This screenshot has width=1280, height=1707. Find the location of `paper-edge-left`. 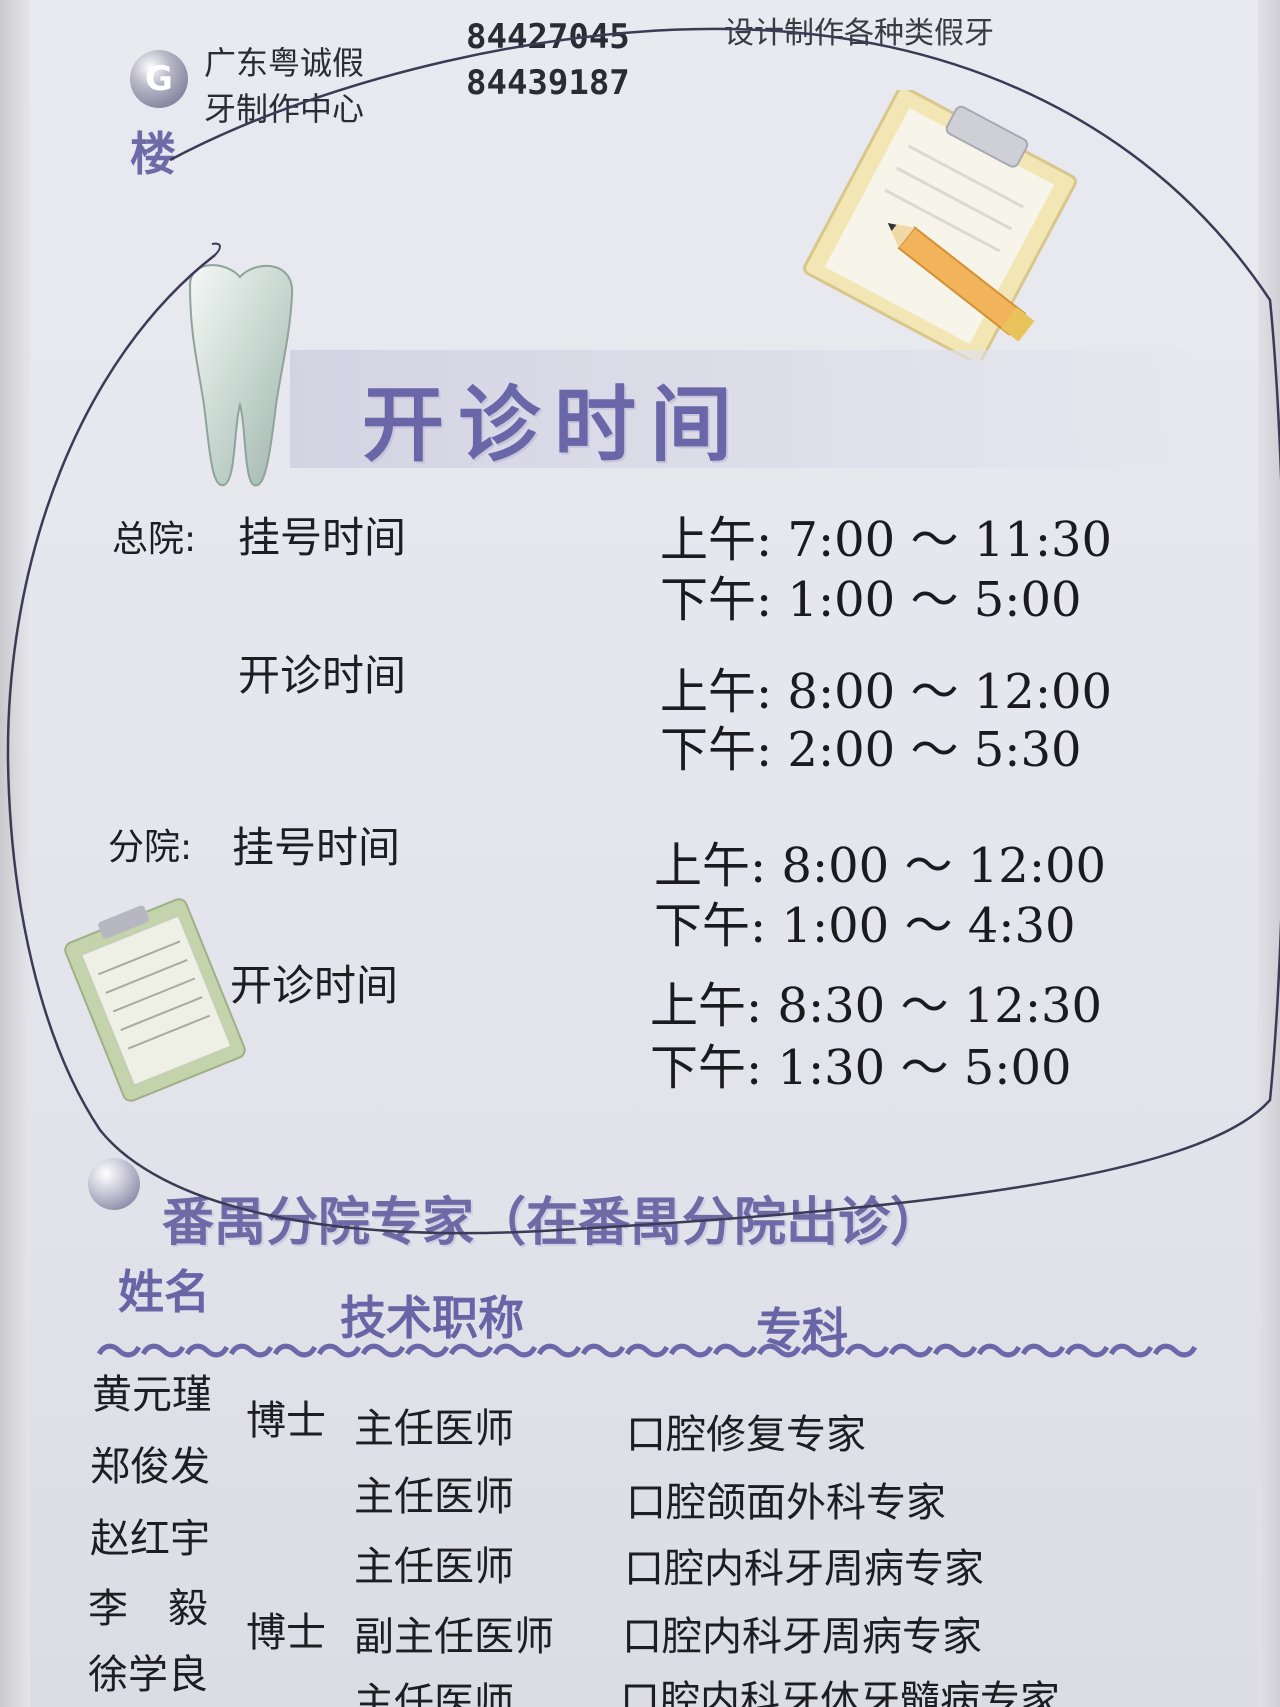

paper-edge-left is located at coordinates (15, 853).